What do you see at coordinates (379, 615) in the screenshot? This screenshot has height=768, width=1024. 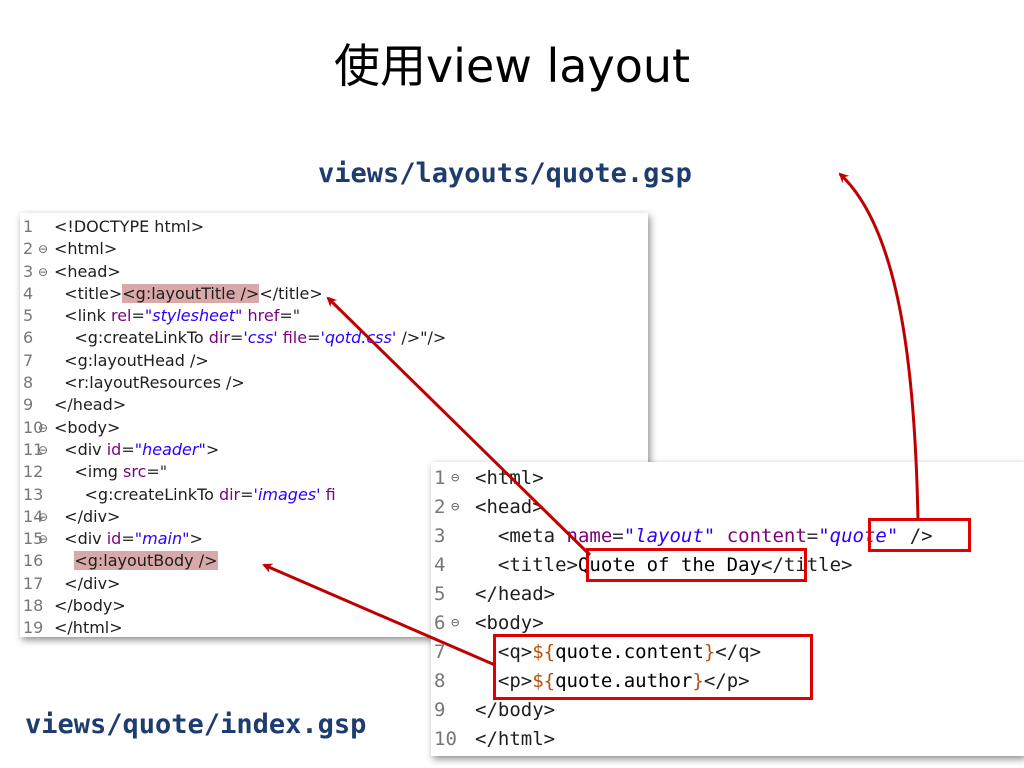 I see `arrow-body-to-layoutbody` at bounding box center [379, 615].